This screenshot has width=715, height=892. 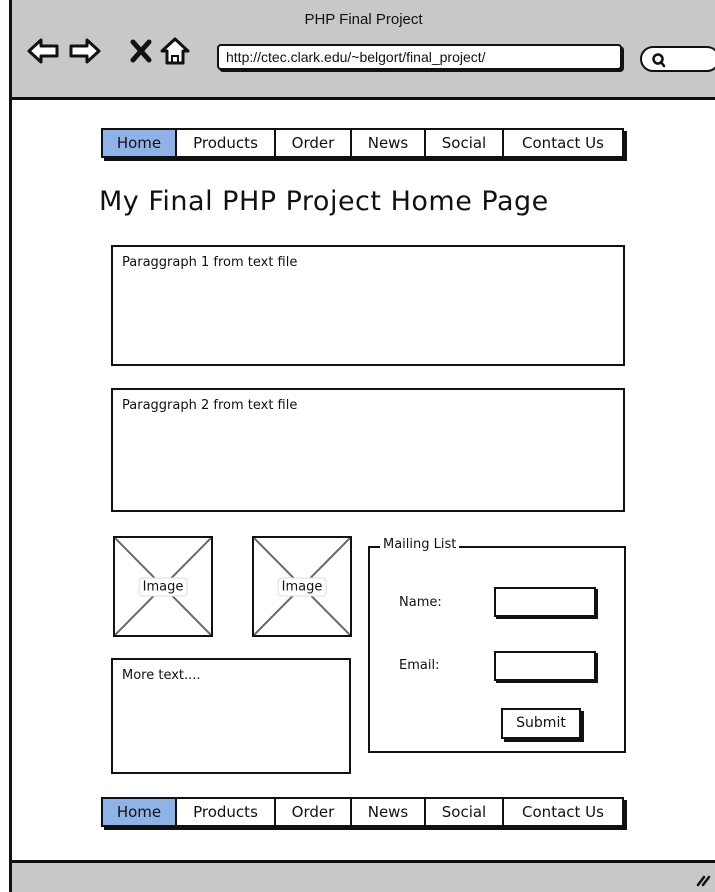 What do you see at coordinates (497, 645) in the screenshot?
I see `mailing-list-form: Mailing List Name: Email: Submit` at bounding box center [497, 645].